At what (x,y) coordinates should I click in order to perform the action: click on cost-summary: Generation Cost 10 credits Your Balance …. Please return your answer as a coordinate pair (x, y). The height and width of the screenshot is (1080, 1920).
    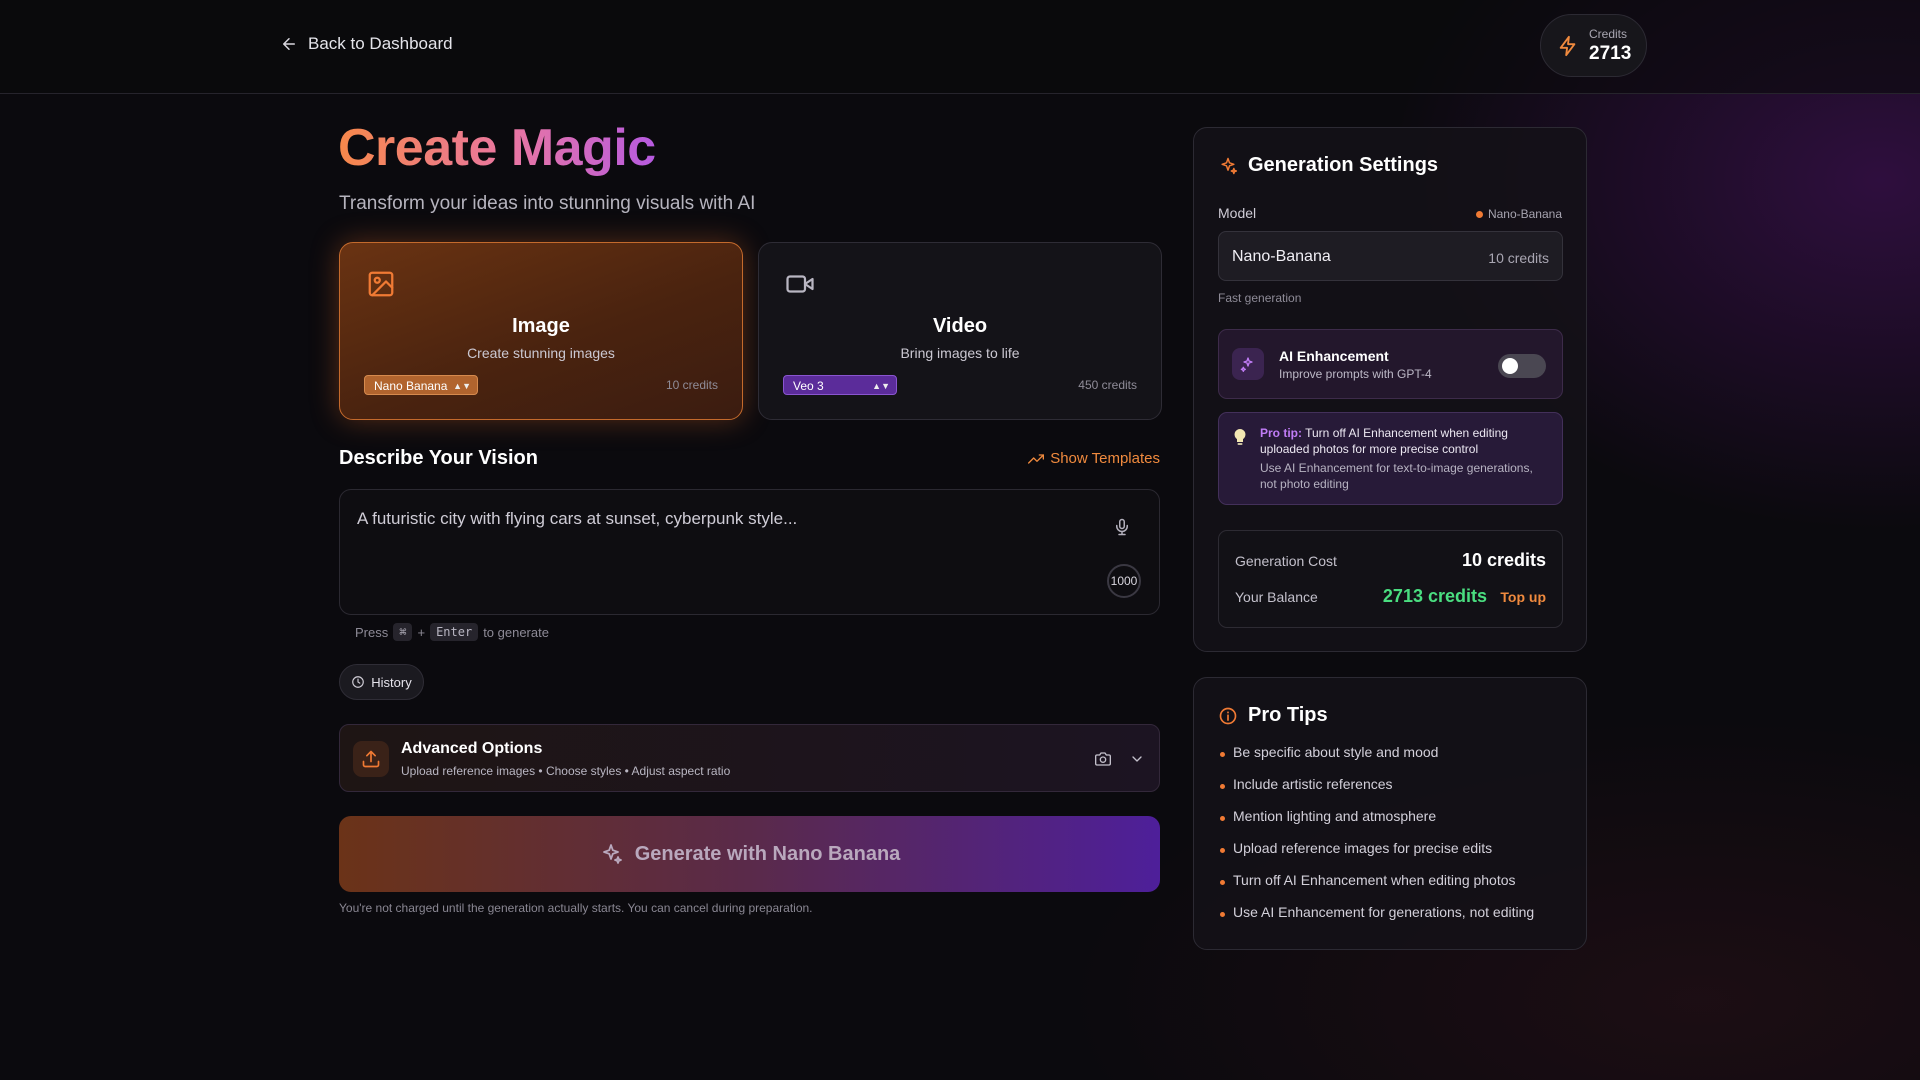
    Looking at the image, I should click on (1390, 579).